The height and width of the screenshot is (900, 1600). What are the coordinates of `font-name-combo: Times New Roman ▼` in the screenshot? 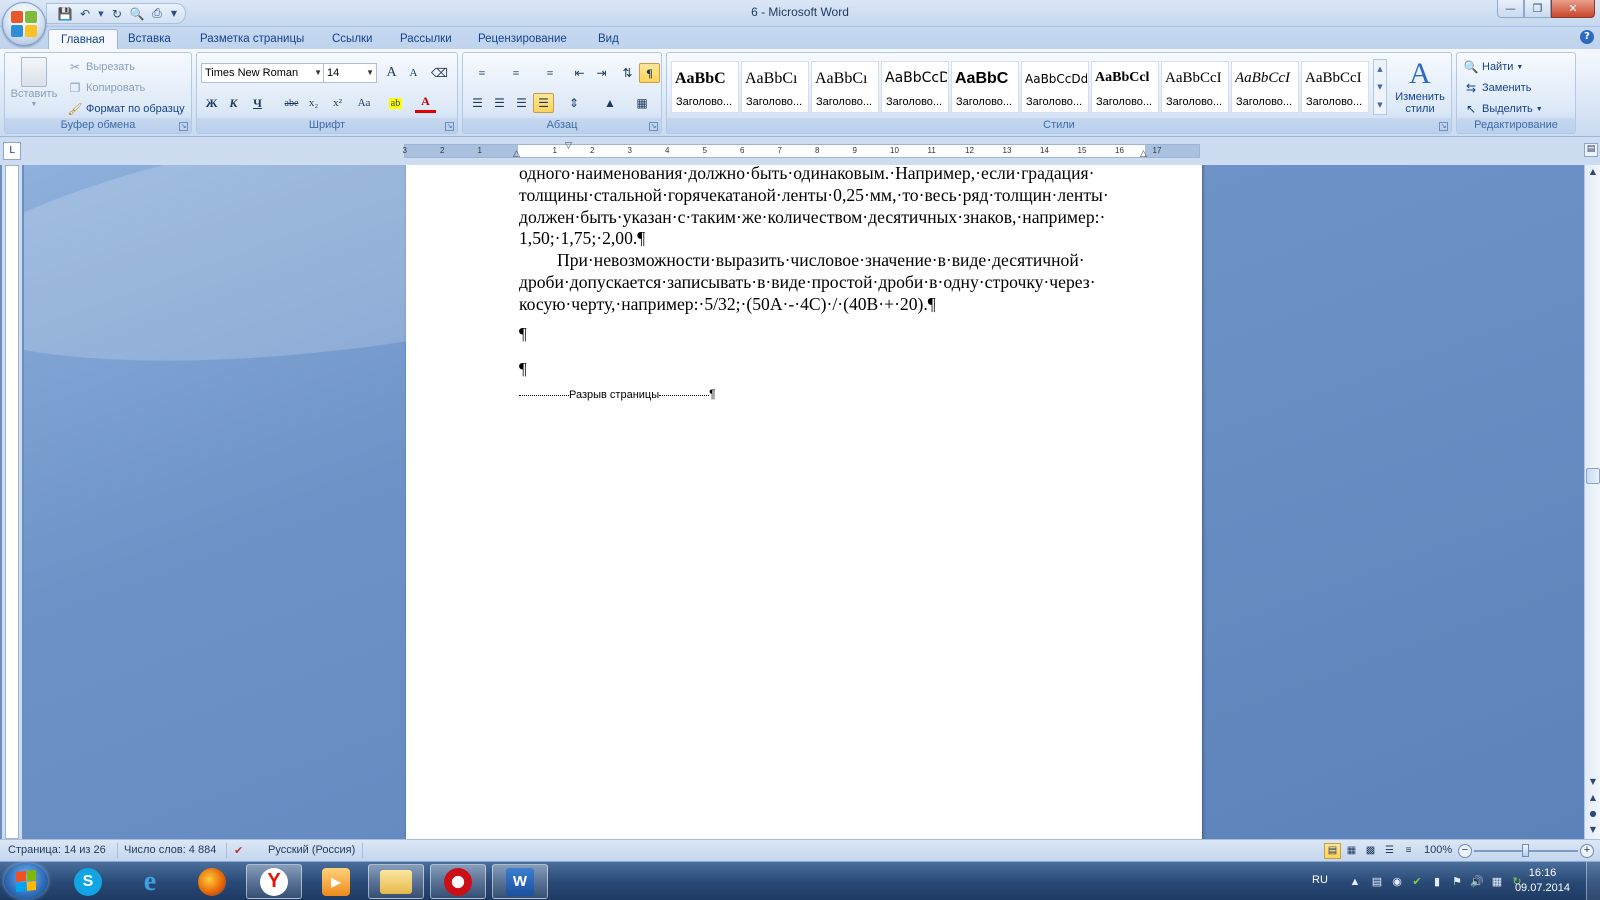 It's located at (263, 73).